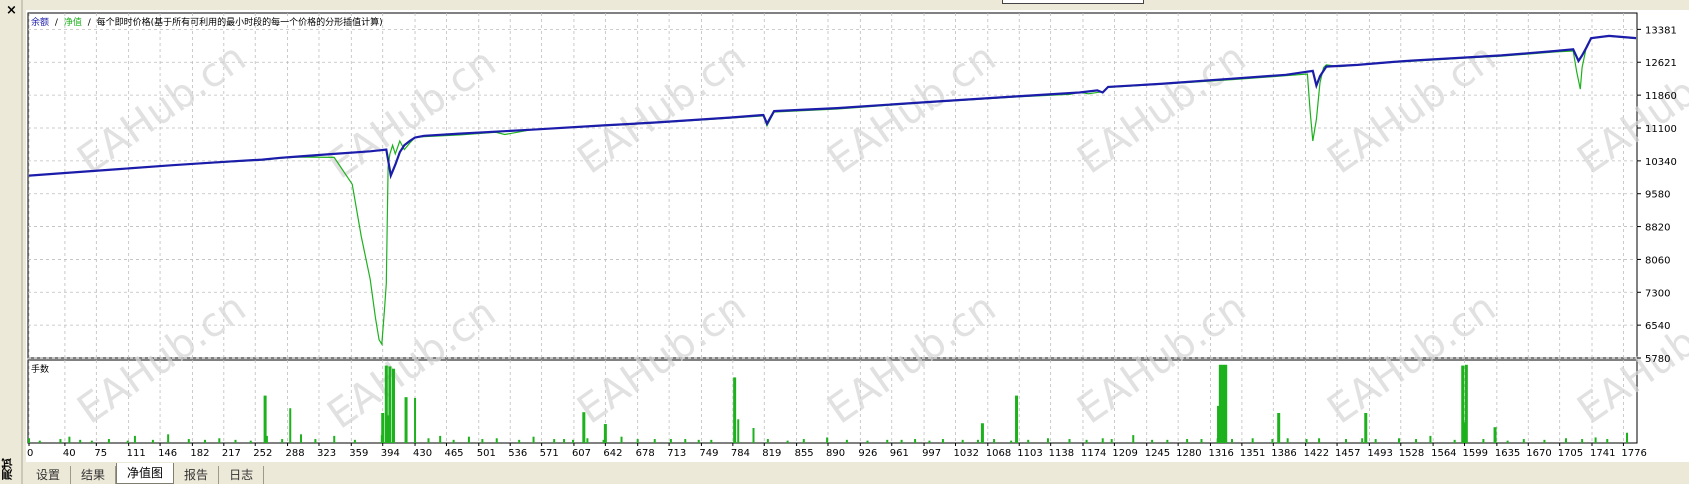 The image size is (1689, 484). What do you see at coordinates (1316, 453) in the screenshot?
I see `x-tick-label: 1422` at bounding box center [1316, 453].